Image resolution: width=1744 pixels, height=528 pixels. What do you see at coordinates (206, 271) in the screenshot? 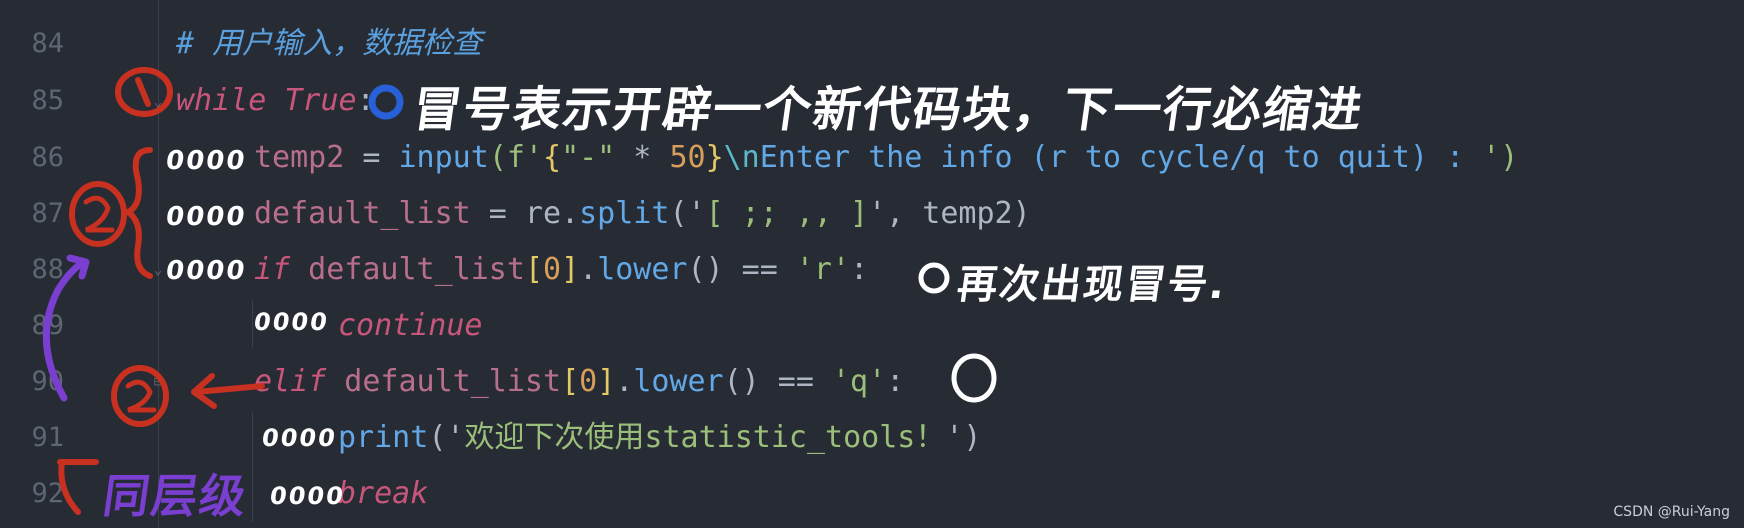
I see `hand-mark-88: 0000` at bounding box center [206, 271].